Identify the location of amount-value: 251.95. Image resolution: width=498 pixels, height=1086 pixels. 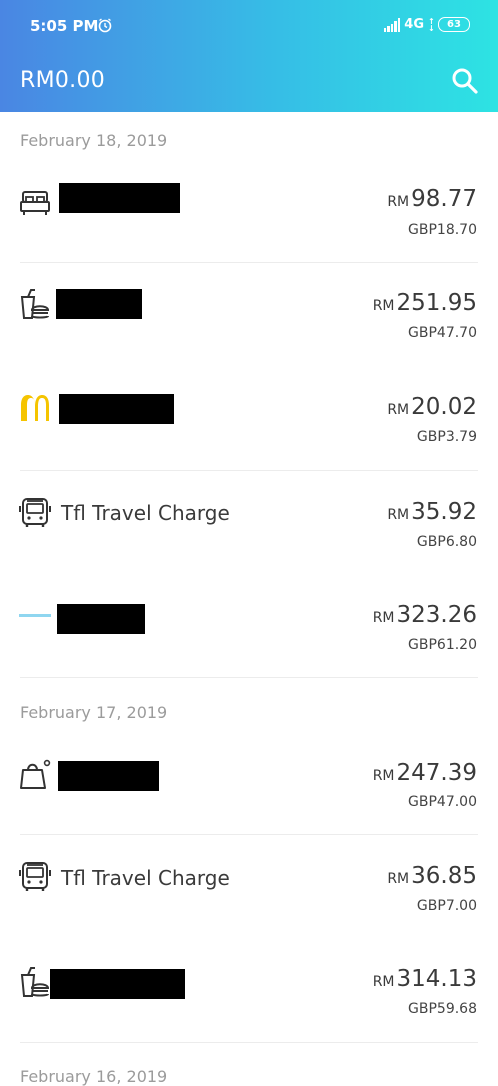
(436, 303).